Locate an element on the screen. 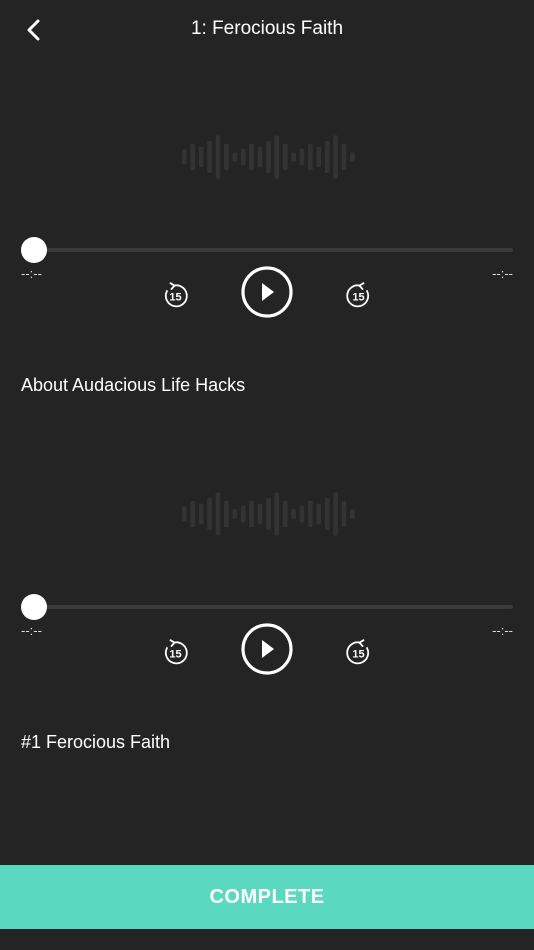  header: 1: Ferocious Faith is located at coordinates (267, 29).